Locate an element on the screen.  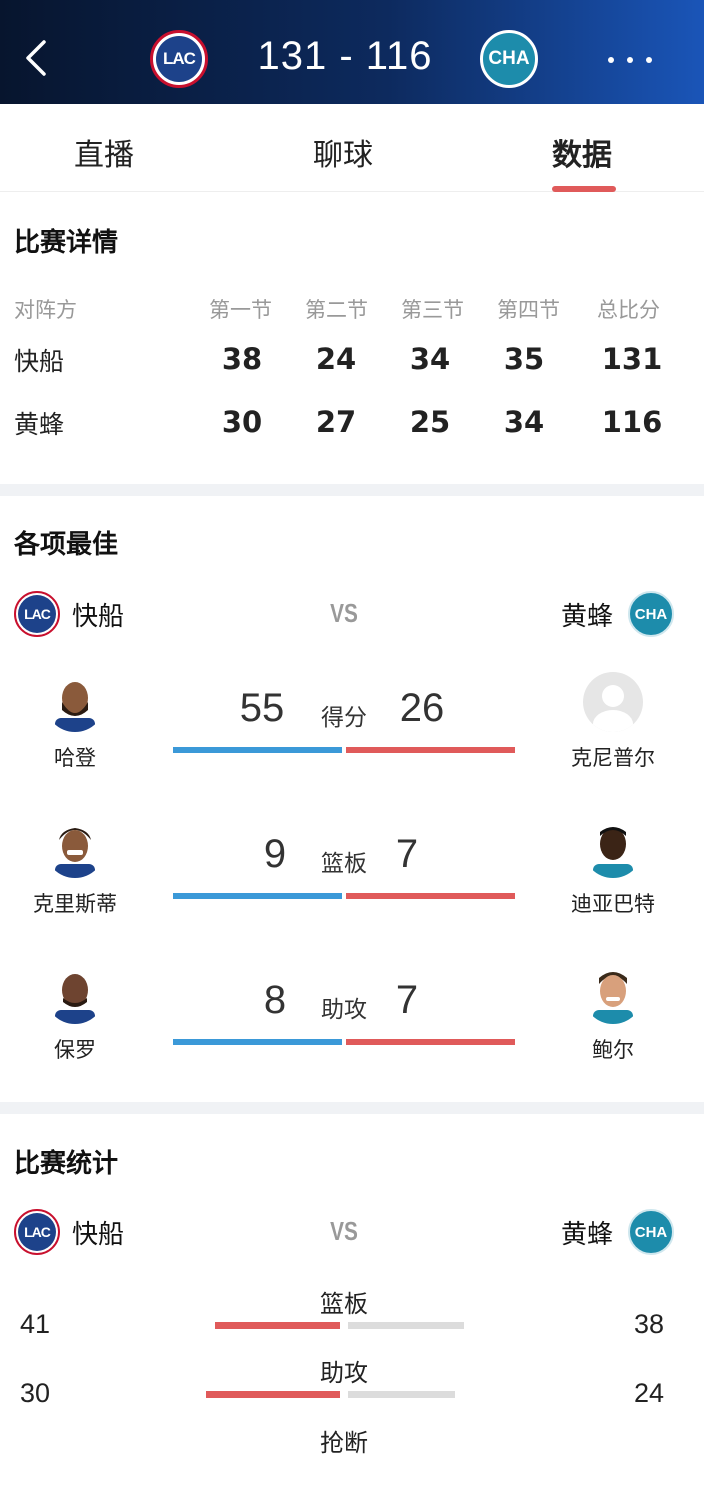
home-stat-value: 30 is located at coordinates (35, 1393).